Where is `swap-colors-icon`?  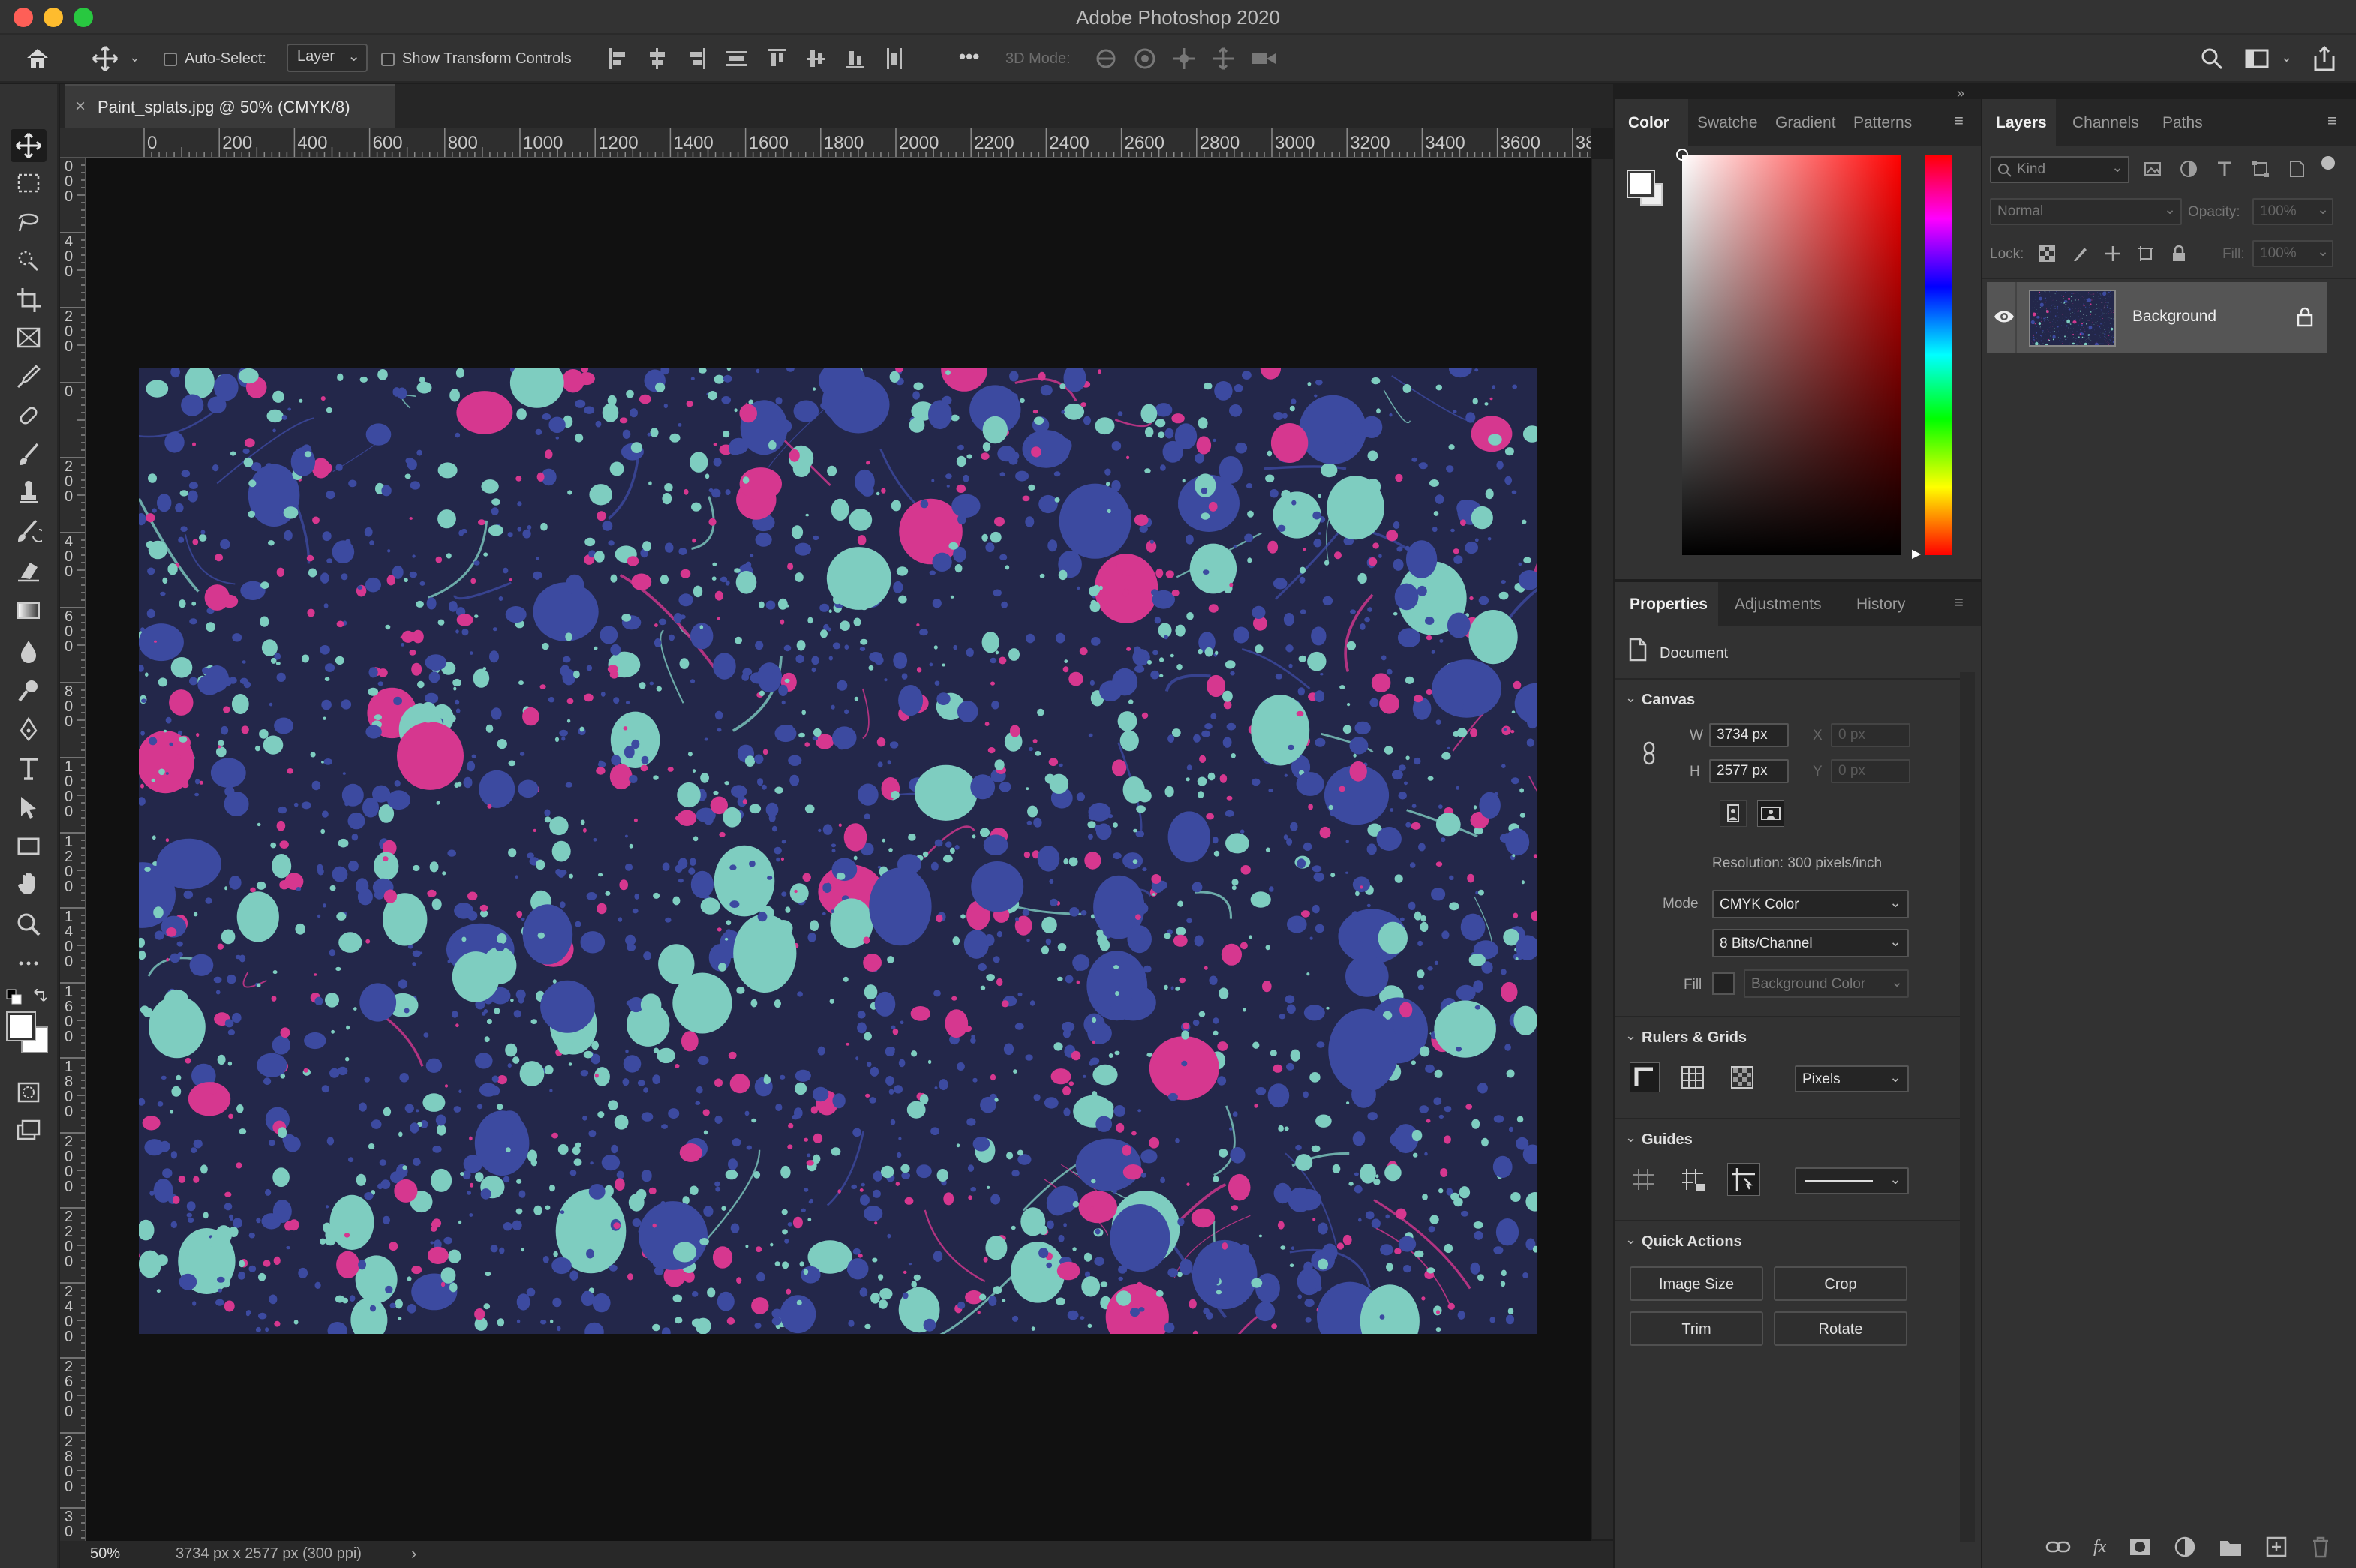
swap-colors-icon is located at coordinates (40, 999).